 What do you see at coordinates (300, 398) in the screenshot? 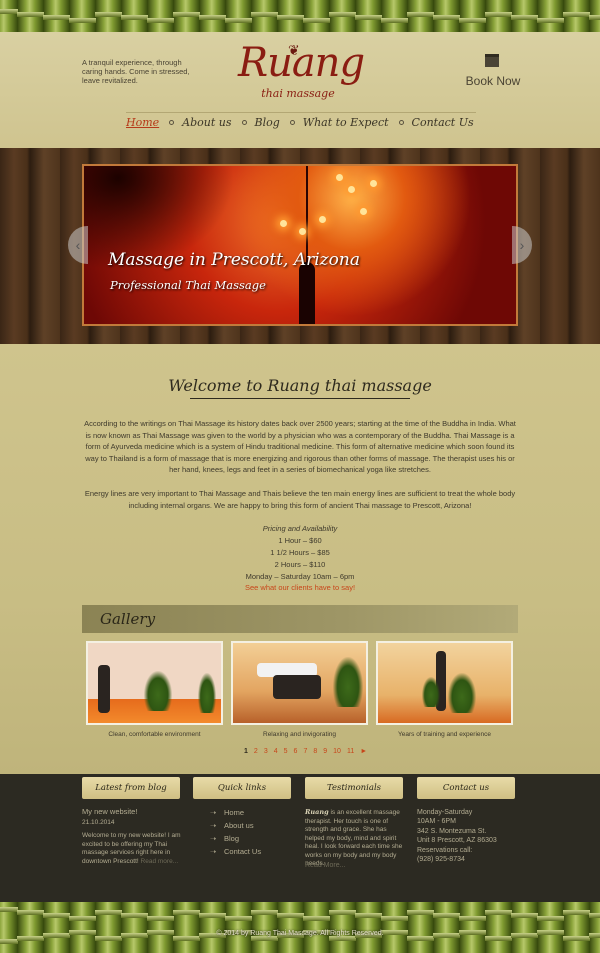
I see `heading-underline` at bounding box center [300, 398].